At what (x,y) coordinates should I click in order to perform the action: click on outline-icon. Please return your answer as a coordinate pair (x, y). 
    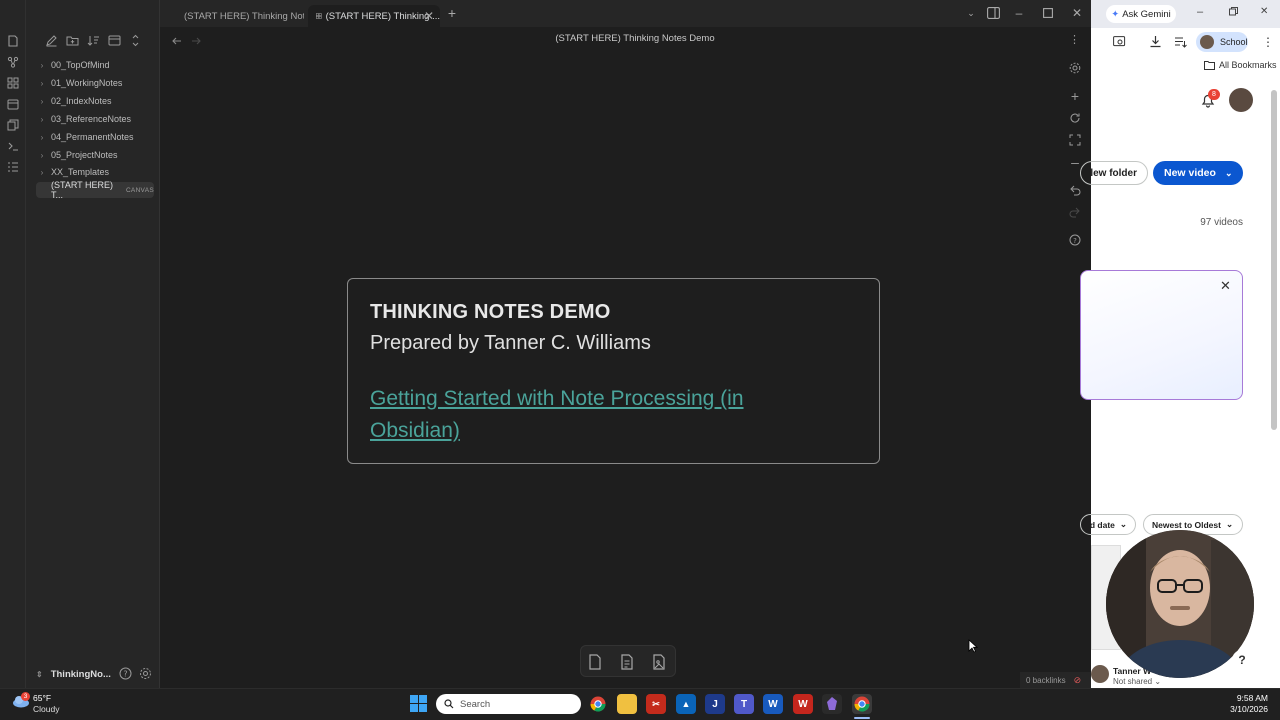
    Looking at the image, I should click on (13, 167).